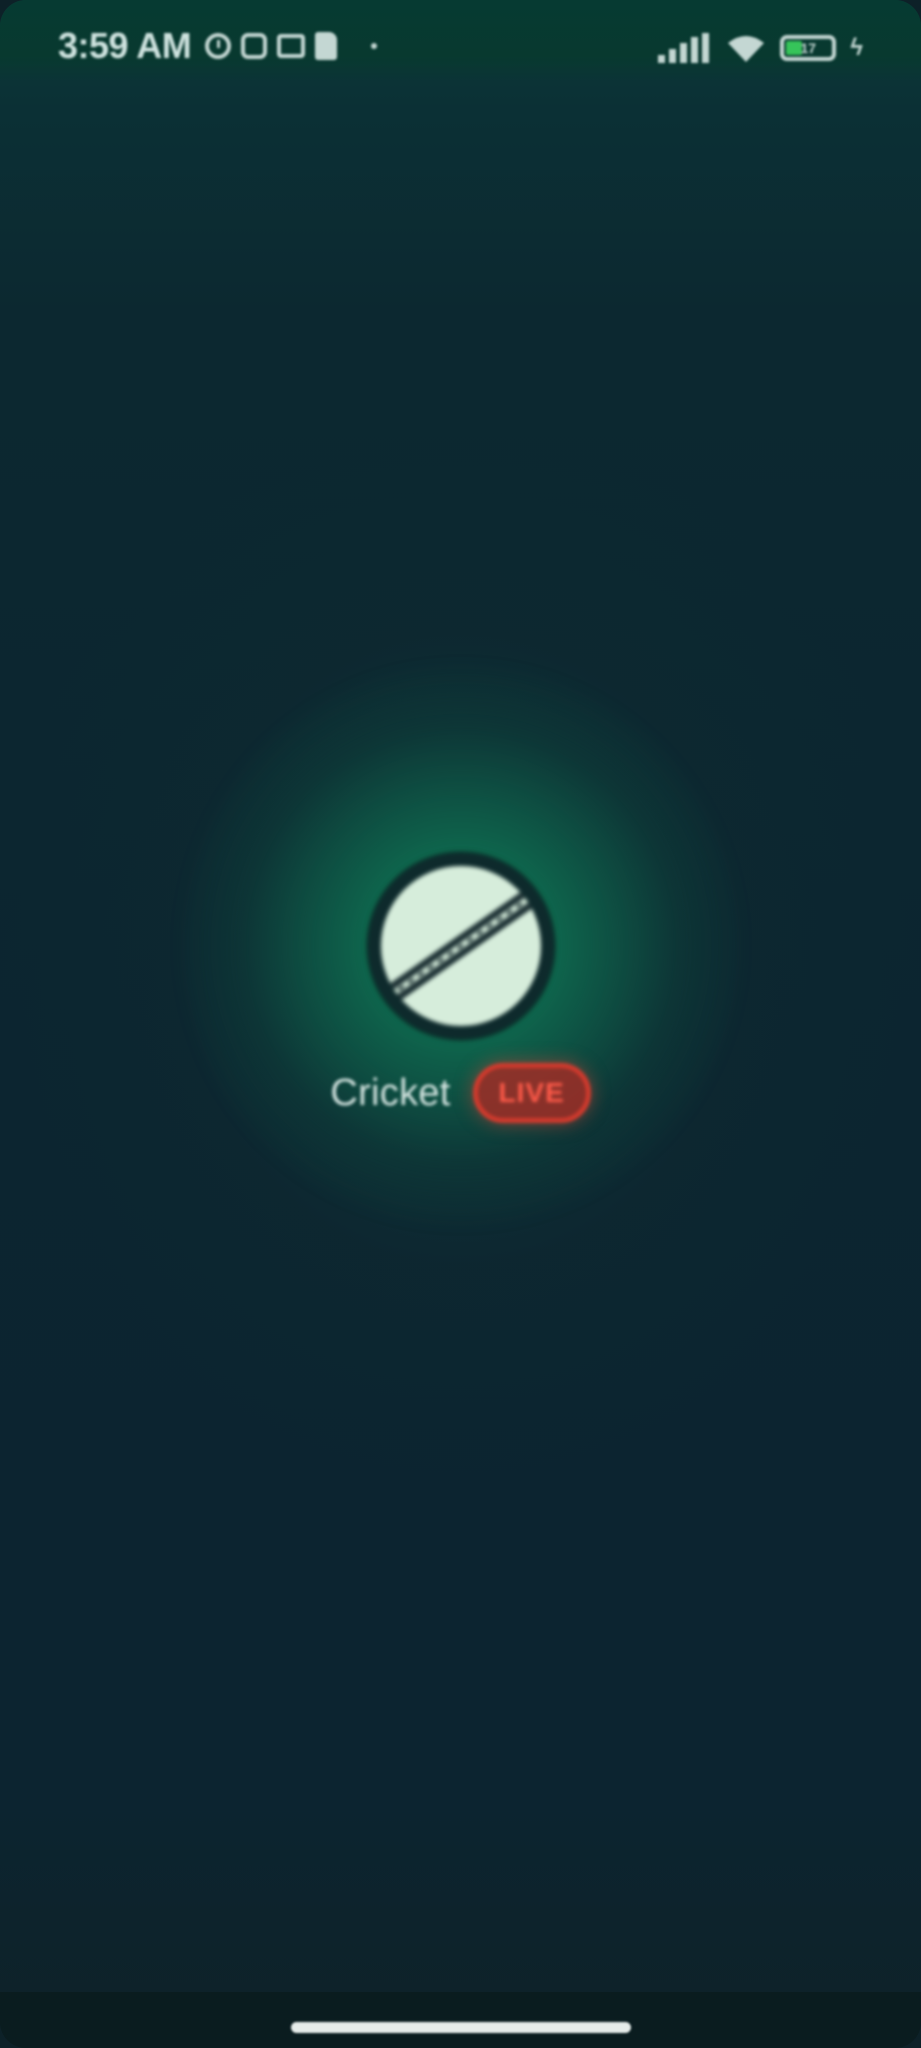 This screenshot has width=921, height=2048. I want to click on status-bar: 3:59 AM 17 ϟ, so click(460, 40).